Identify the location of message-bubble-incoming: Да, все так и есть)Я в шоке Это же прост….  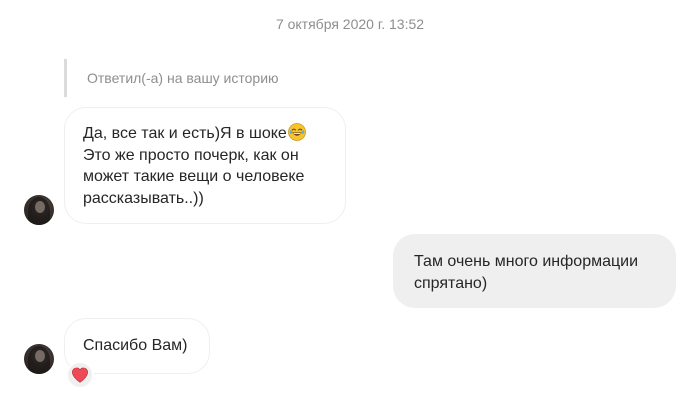
(205, 165).